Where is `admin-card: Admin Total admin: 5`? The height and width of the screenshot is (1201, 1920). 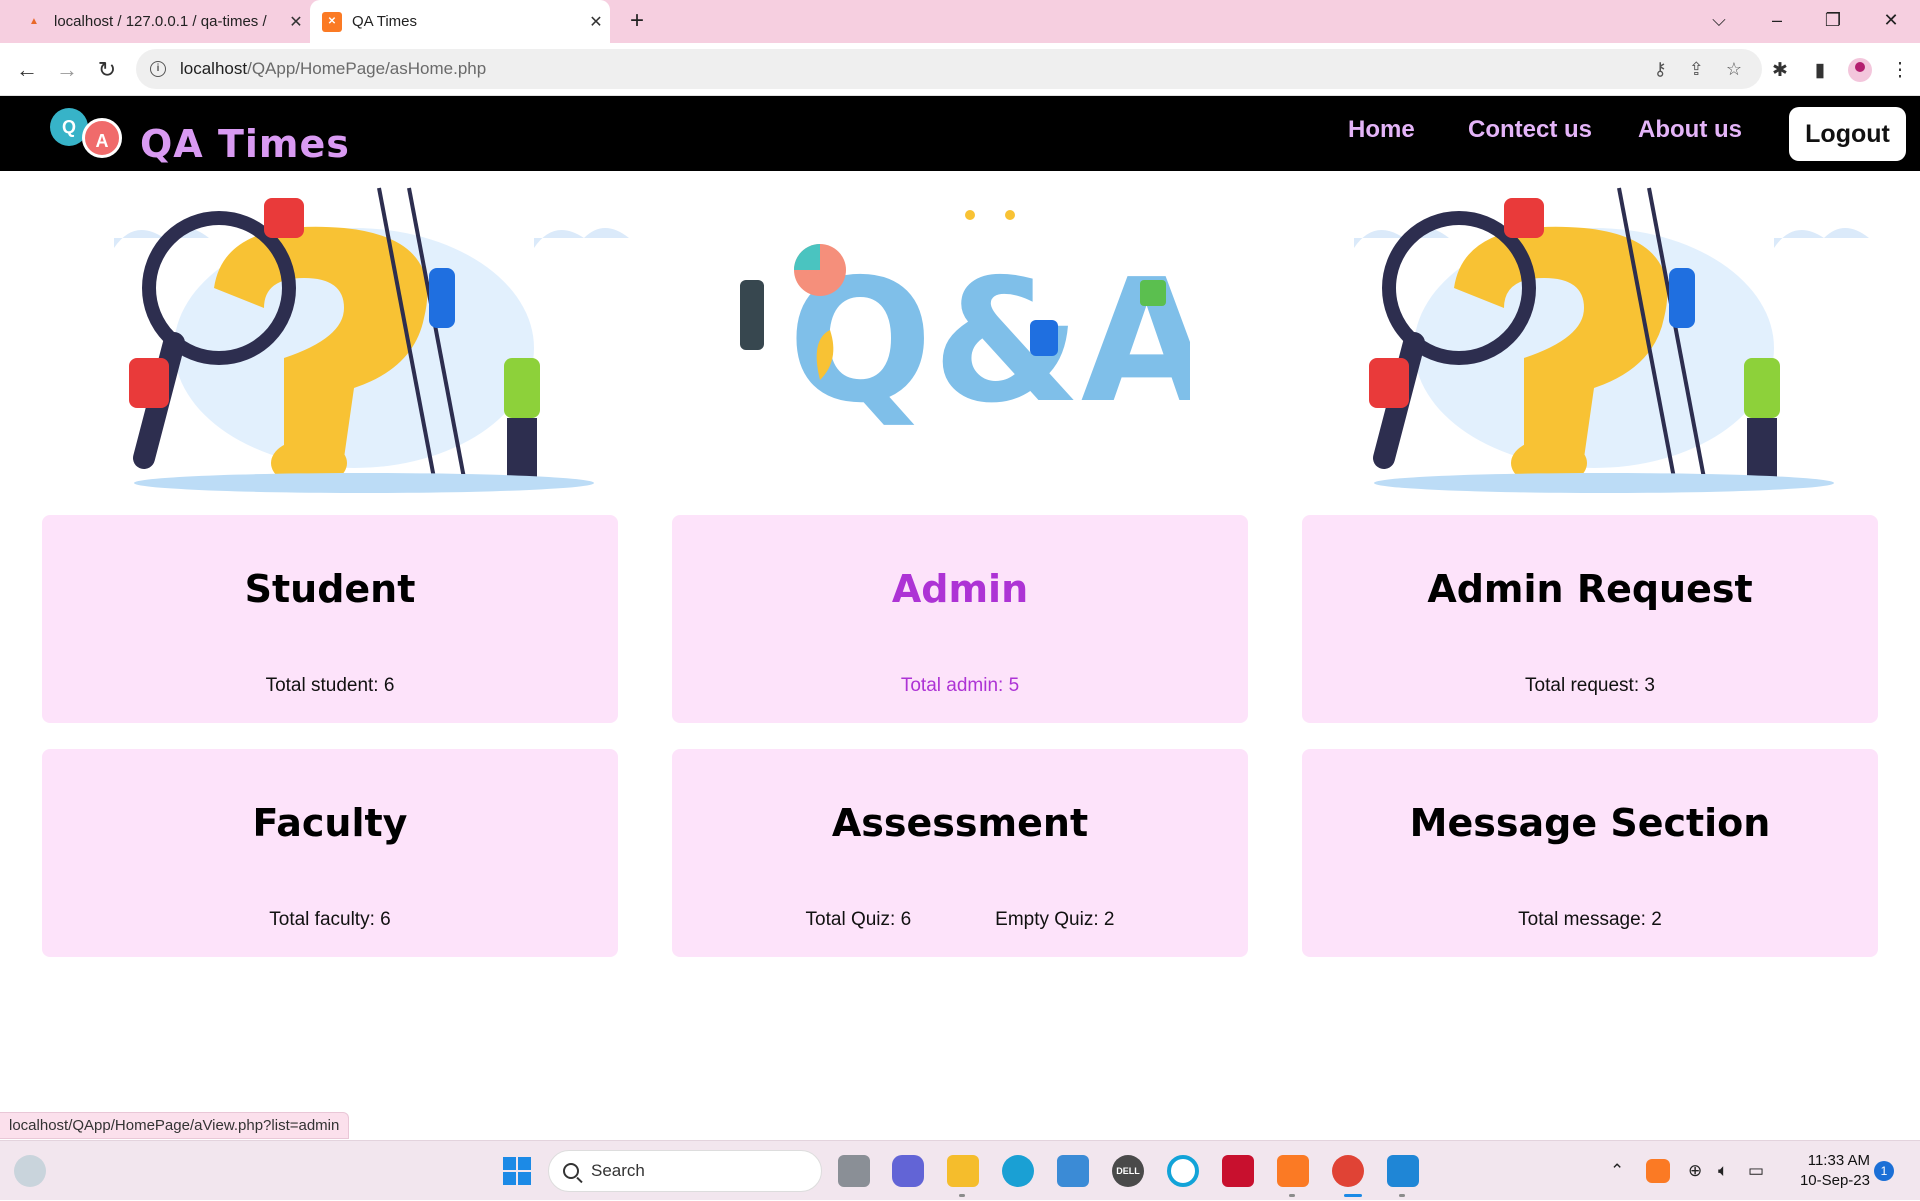
admin-card: Admin Total admin: 5 is located at coordinates (960, 619).